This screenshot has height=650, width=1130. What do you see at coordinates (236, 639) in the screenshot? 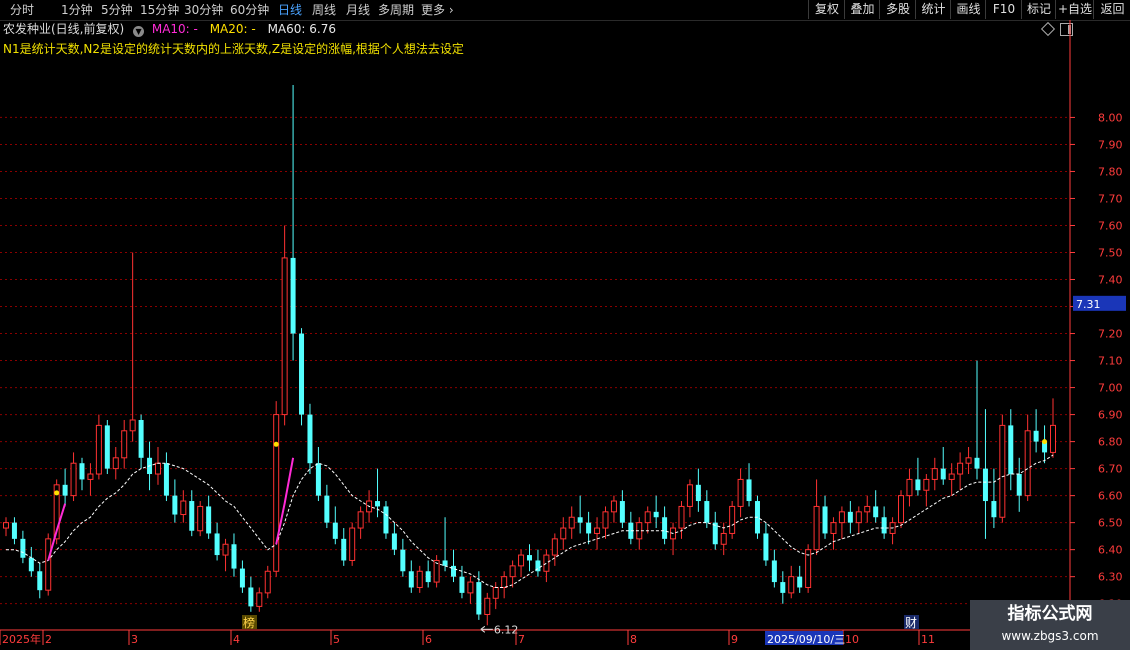
I see `x-tick-label: 4` at bounding box center [236, 639].